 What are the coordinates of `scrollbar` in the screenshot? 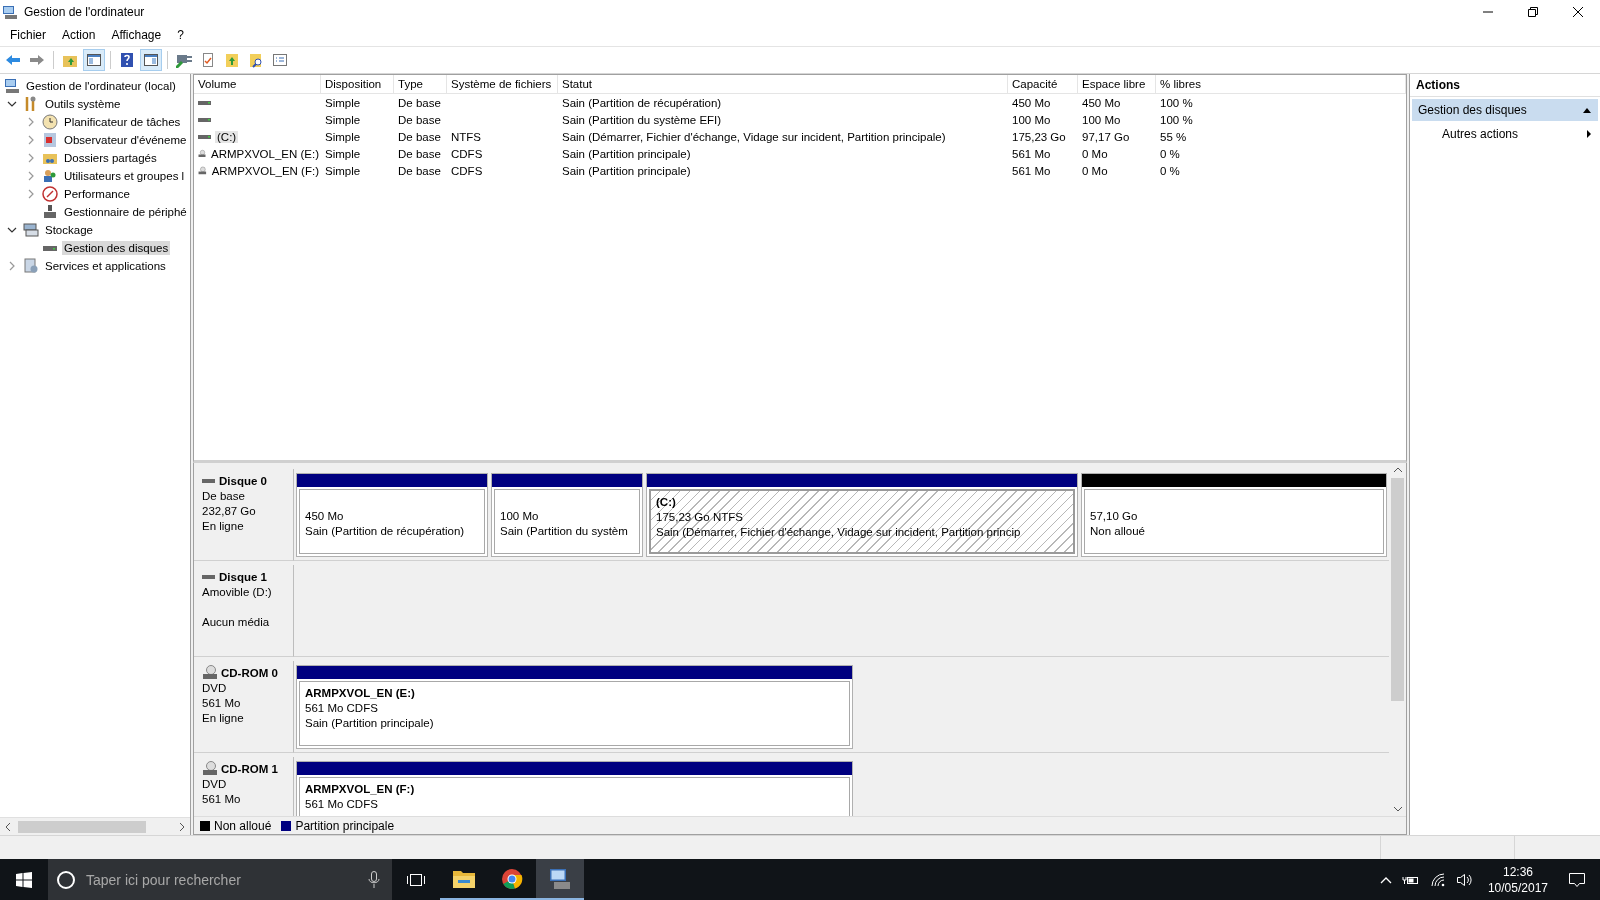 It's located at (95, 826).